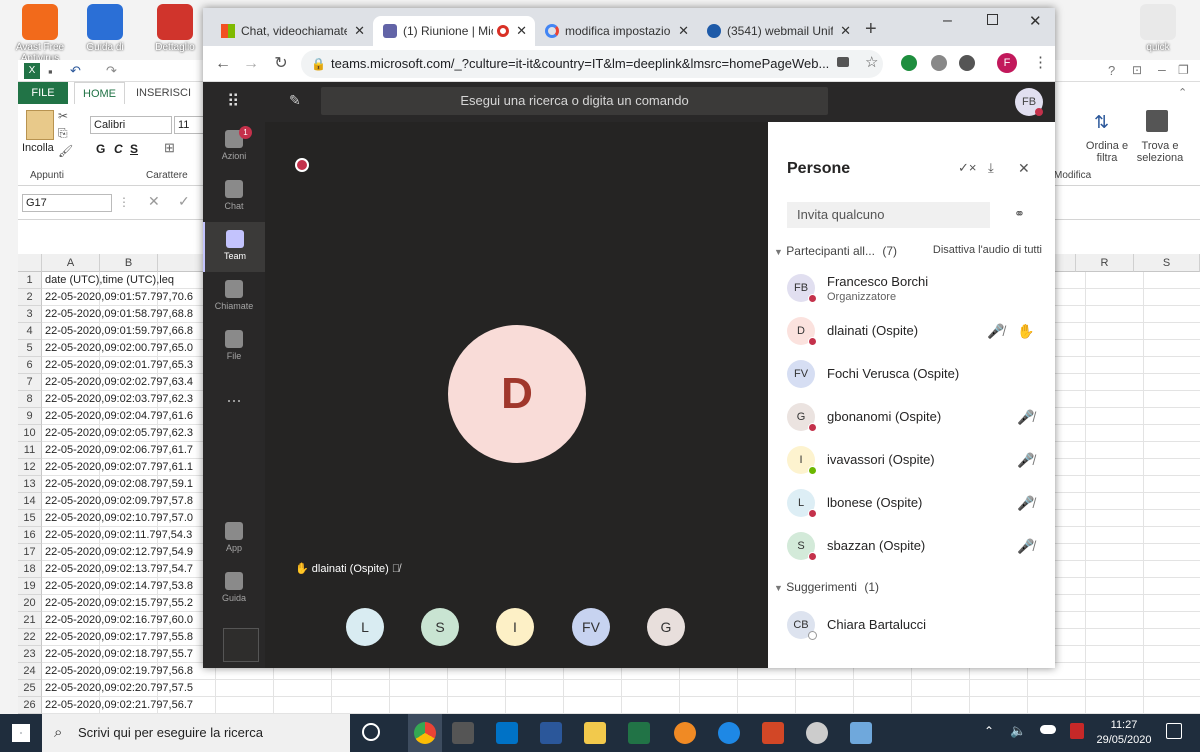 The image size is (1200, 752). What do you see at coordinates (111, 71) in the screenshot?
I see `redo-icon: ↷` at bounding box center [111, 71].